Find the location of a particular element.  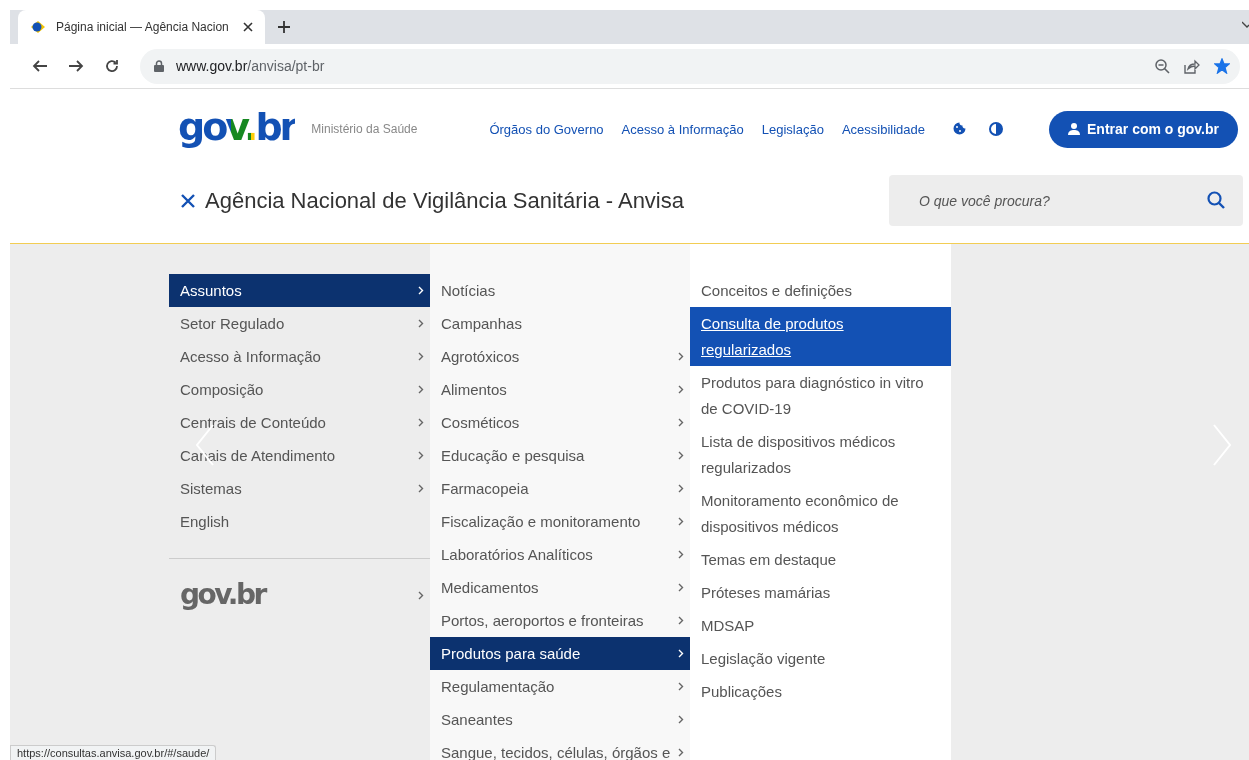

back-icon is located at coordinates (40, 66).